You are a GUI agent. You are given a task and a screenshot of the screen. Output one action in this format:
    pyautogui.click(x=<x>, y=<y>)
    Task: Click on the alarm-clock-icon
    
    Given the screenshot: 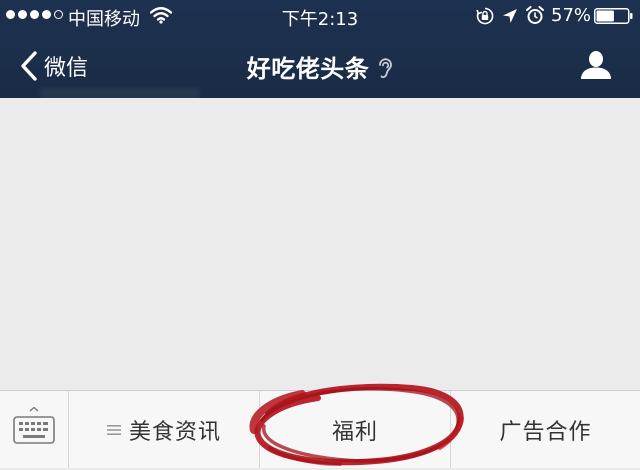 What is the action you would take?
    pyautogui.click(x=535, y=15)
    